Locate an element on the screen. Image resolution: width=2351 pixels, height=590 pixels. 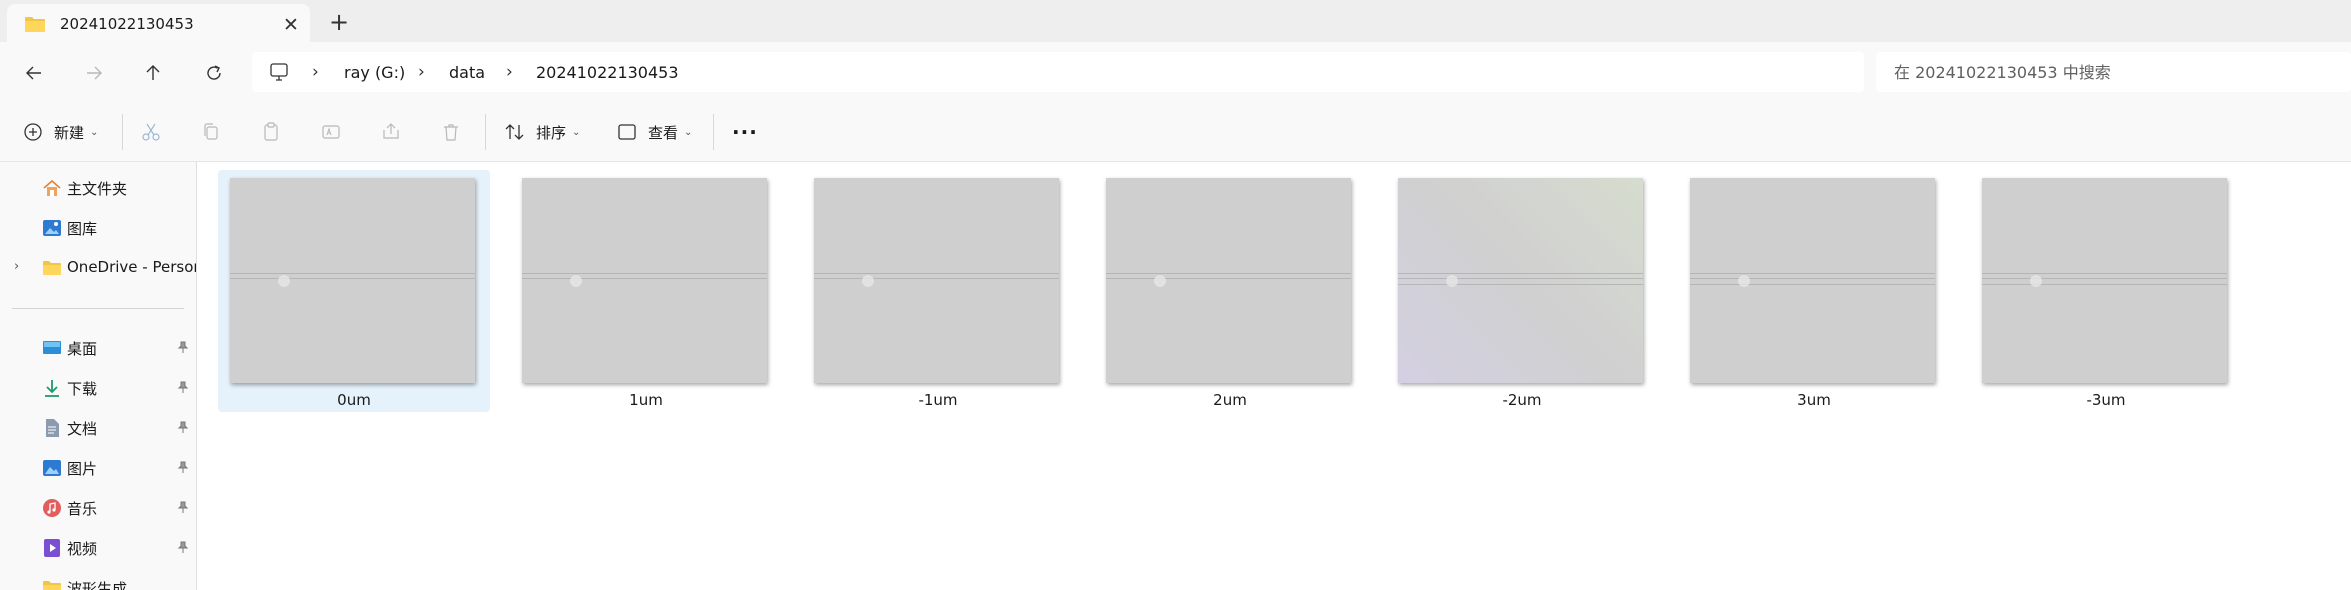
file-item: -1um is located at coordinates (938, 291).